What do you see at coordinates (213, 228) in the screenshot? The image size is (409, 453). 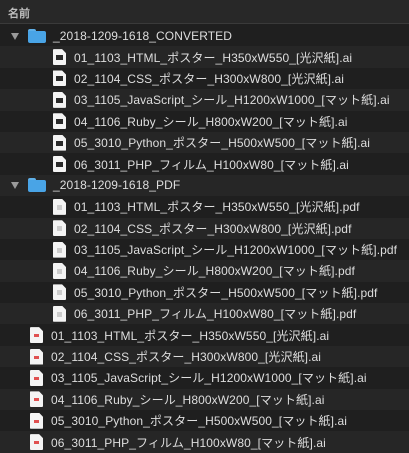 I see `item-label: 02_1104_CSS_ポスター_H300xW800_[光沢紙].pdf` at bounding box center [213, 228].